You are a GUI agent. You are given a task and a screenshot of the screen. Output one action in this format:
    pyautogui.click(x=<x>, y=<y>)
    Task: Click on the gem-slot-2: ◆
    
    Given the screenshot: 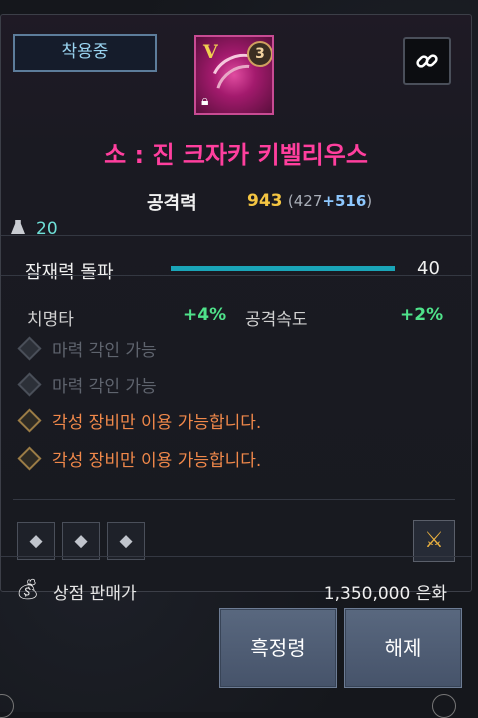 What is the action you would take?
    pyautogui.click(x=81, y=541)
    